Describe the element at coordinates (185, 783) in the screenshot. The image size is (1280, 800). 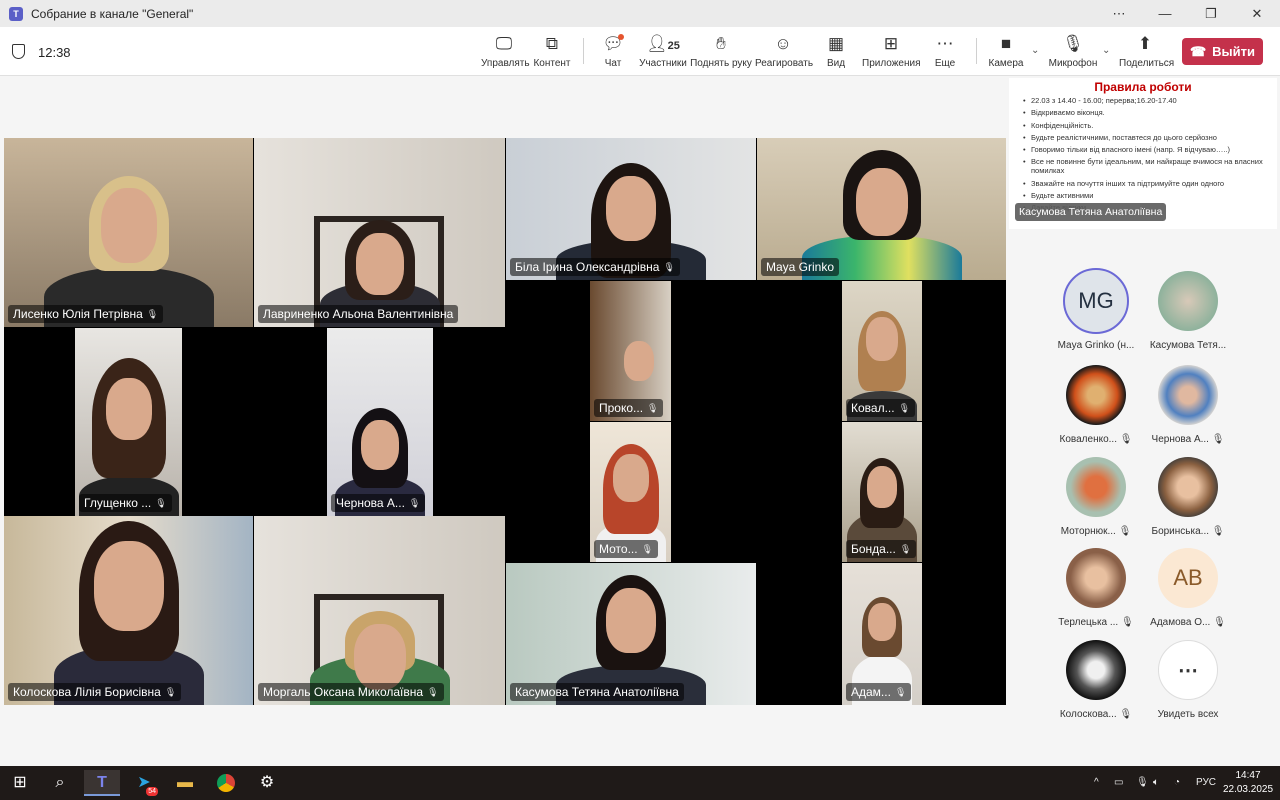
I see `file-explorer-icon: ▬` at that location.